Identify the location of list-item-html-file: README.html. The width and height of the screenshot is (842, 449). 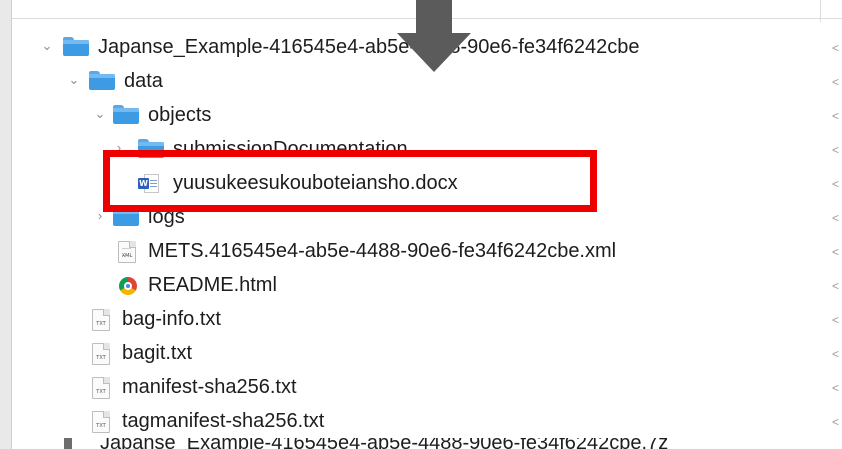
(416, 285).